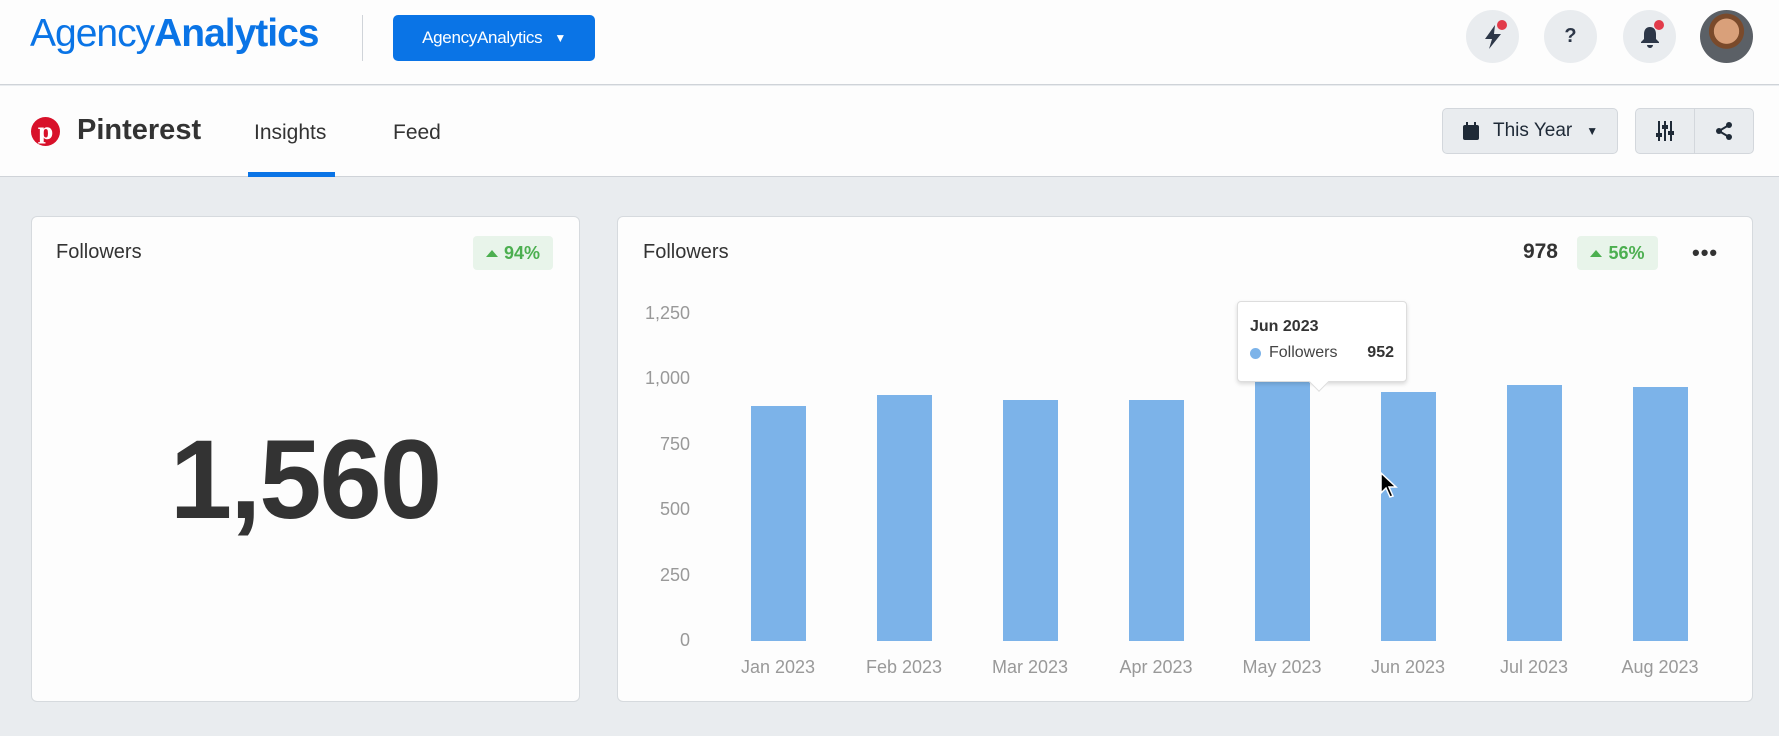 The width and height of the screenshot is (1779, 736). What do you see at coordinates (291, 174) in the screenshot?
I see `active-tab-indicator` at bounding box center [291, 174].